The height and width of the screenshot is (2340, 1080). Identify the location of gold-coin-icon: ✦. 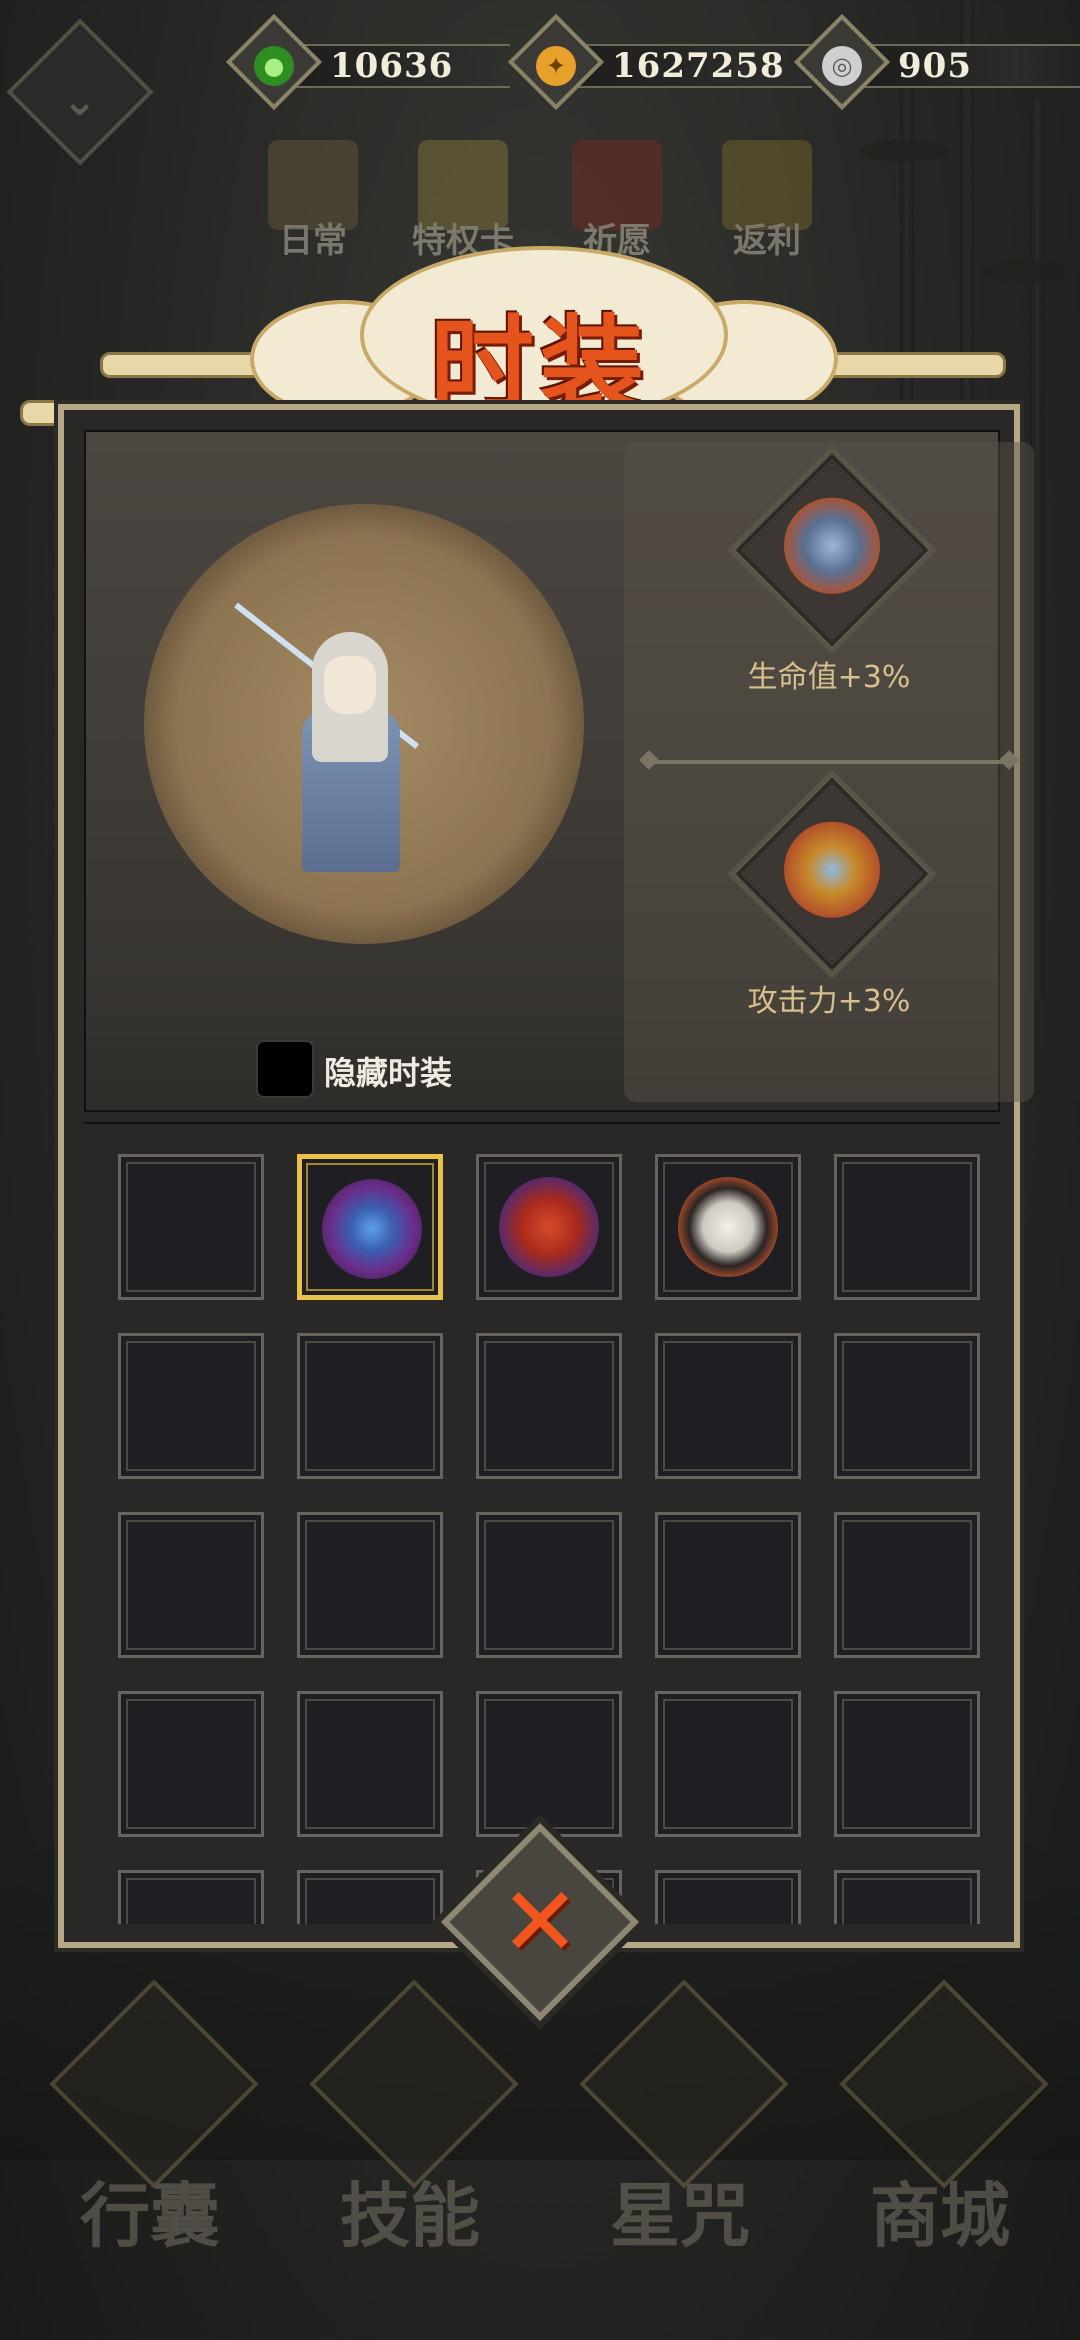
(556, 66).